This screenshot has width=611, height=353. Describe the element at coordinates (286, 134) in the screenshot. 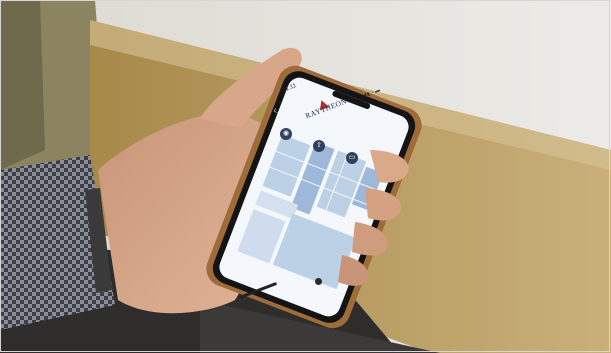

I see `directory-icon: ◉` at that location.